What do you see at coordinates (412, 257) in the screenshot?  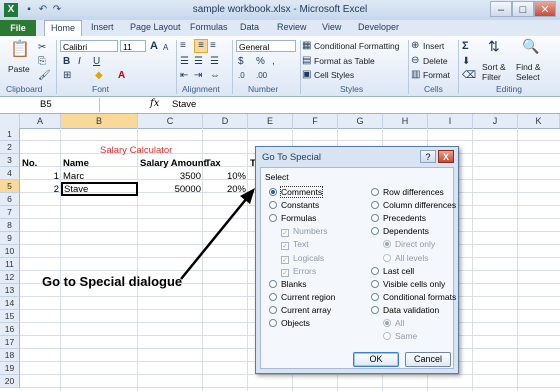 I see `option-label: All levels` at bounding box center [412, 257].